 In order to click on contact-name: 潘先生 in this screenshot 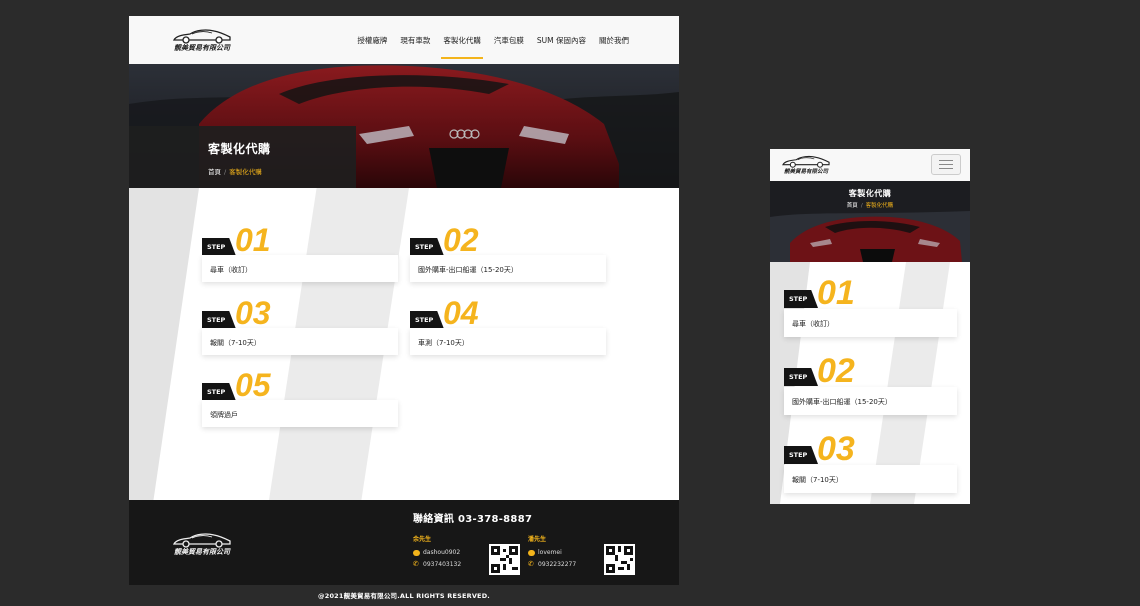, I will do `click(537, 539)`.